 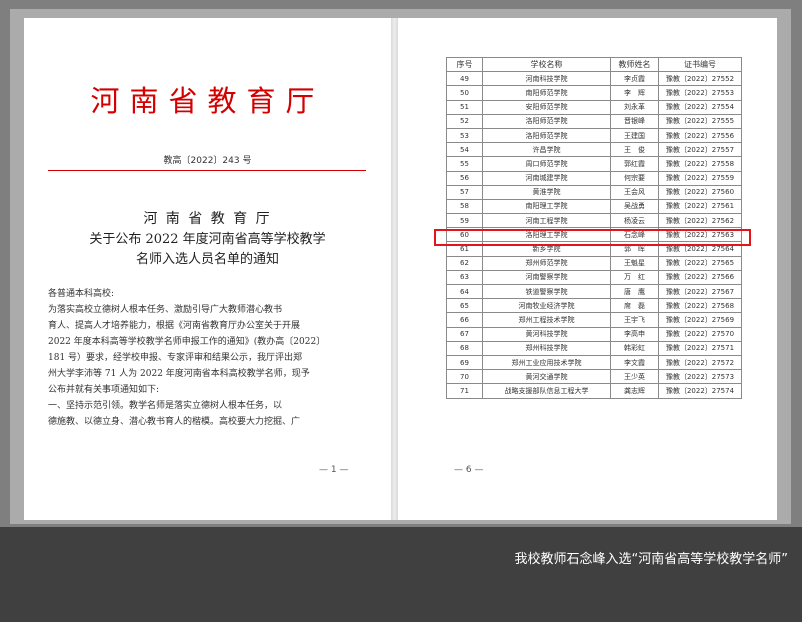 What do you see at coordinates (700, 263) in the screenshot?
I see `cell-certificate: 豫教〔2022〕27565` at bounding box center [700, 263].